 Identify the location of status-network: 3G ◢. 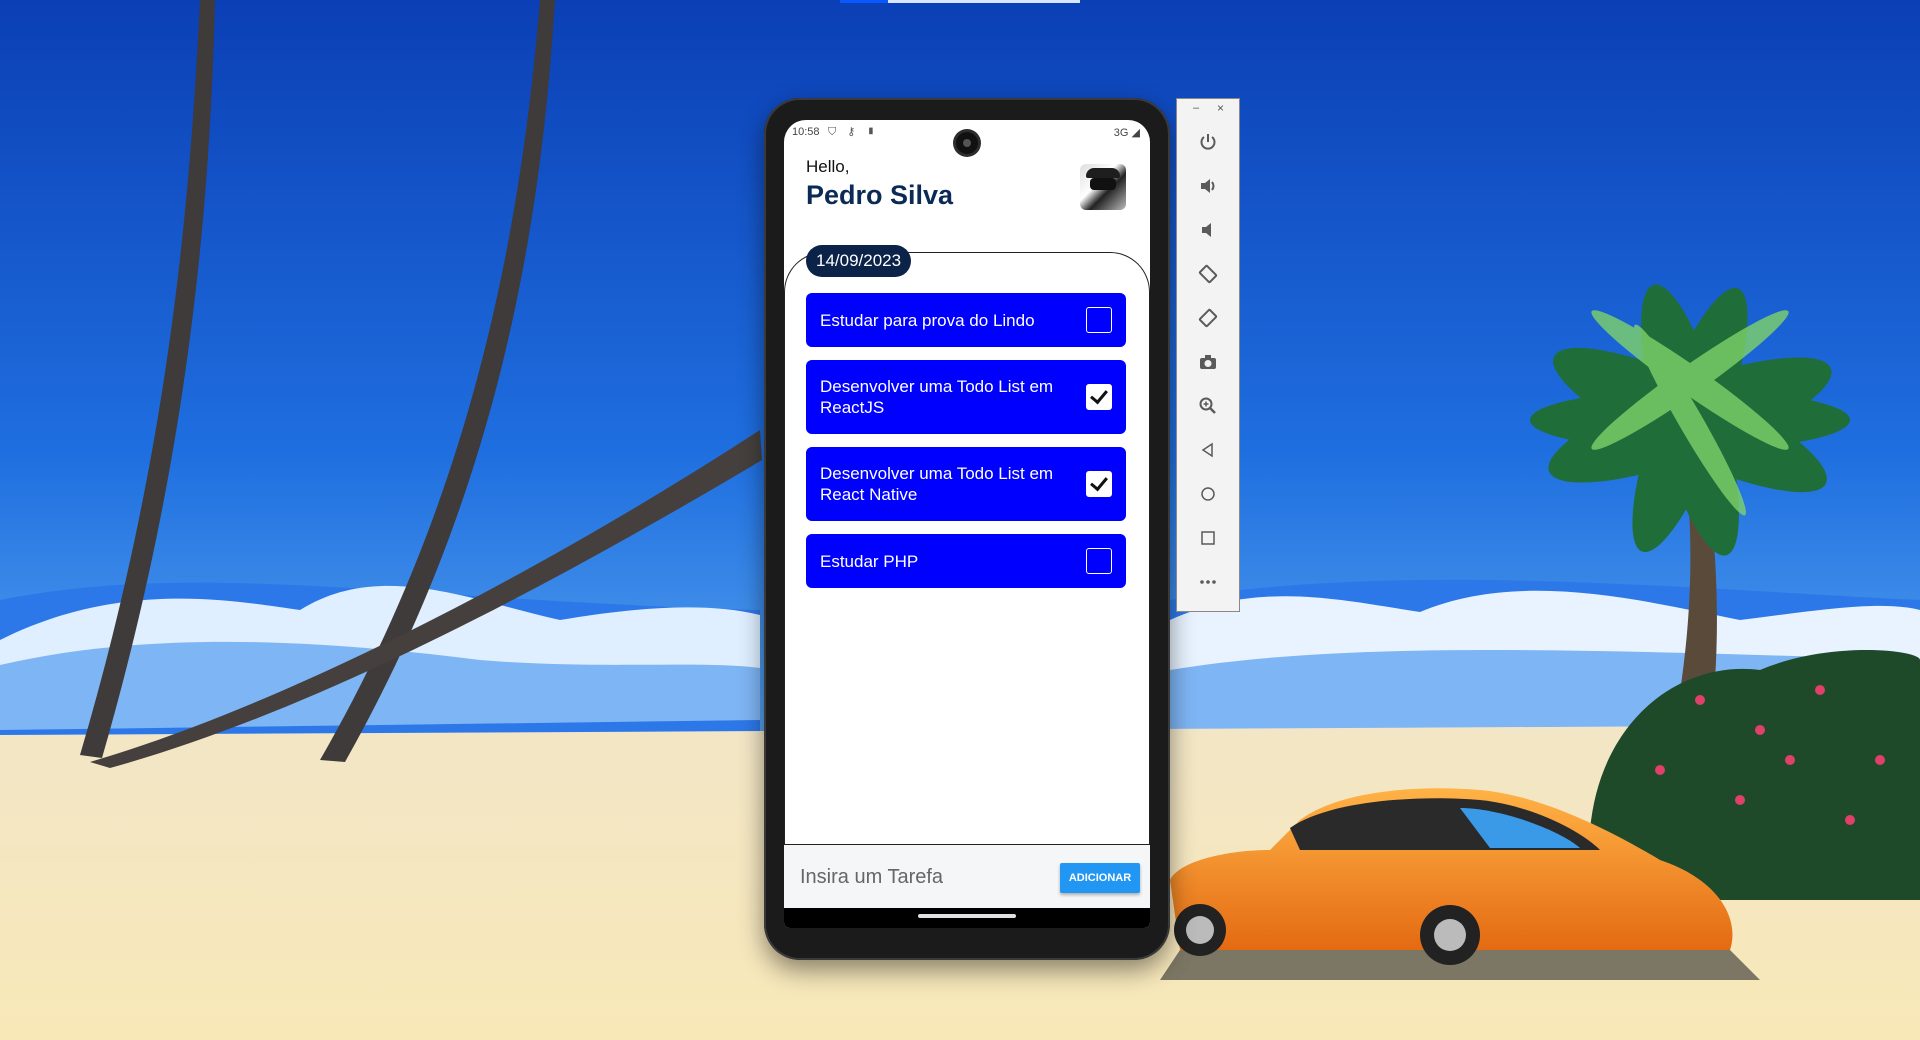
(1126, 133).